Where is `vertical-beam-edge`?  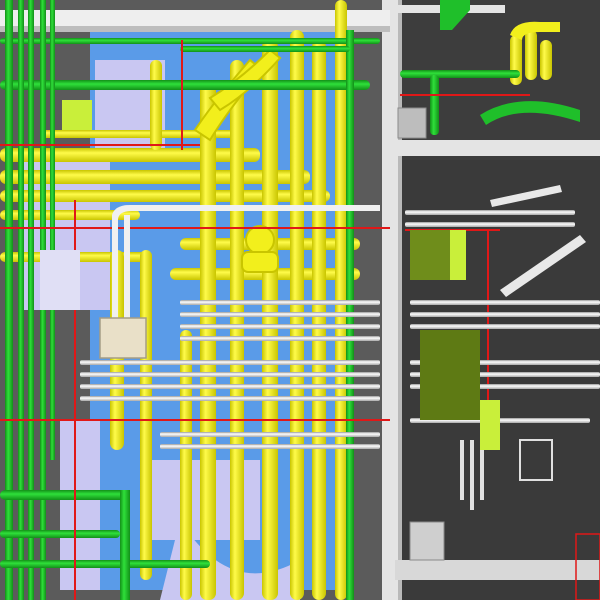
vertical-beam-edge is located at coordinates (400, 300).